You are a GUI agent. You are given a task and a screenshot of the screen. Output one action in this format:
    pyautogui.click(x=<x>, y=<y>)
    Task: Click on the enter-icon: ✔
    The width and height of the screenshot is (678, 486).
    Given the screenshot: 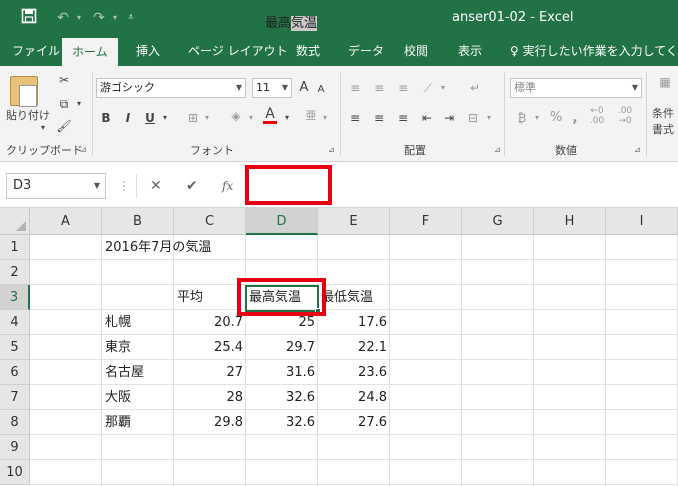 What is the action you would take?
    pyautogui.click(x=192, y=186)
    